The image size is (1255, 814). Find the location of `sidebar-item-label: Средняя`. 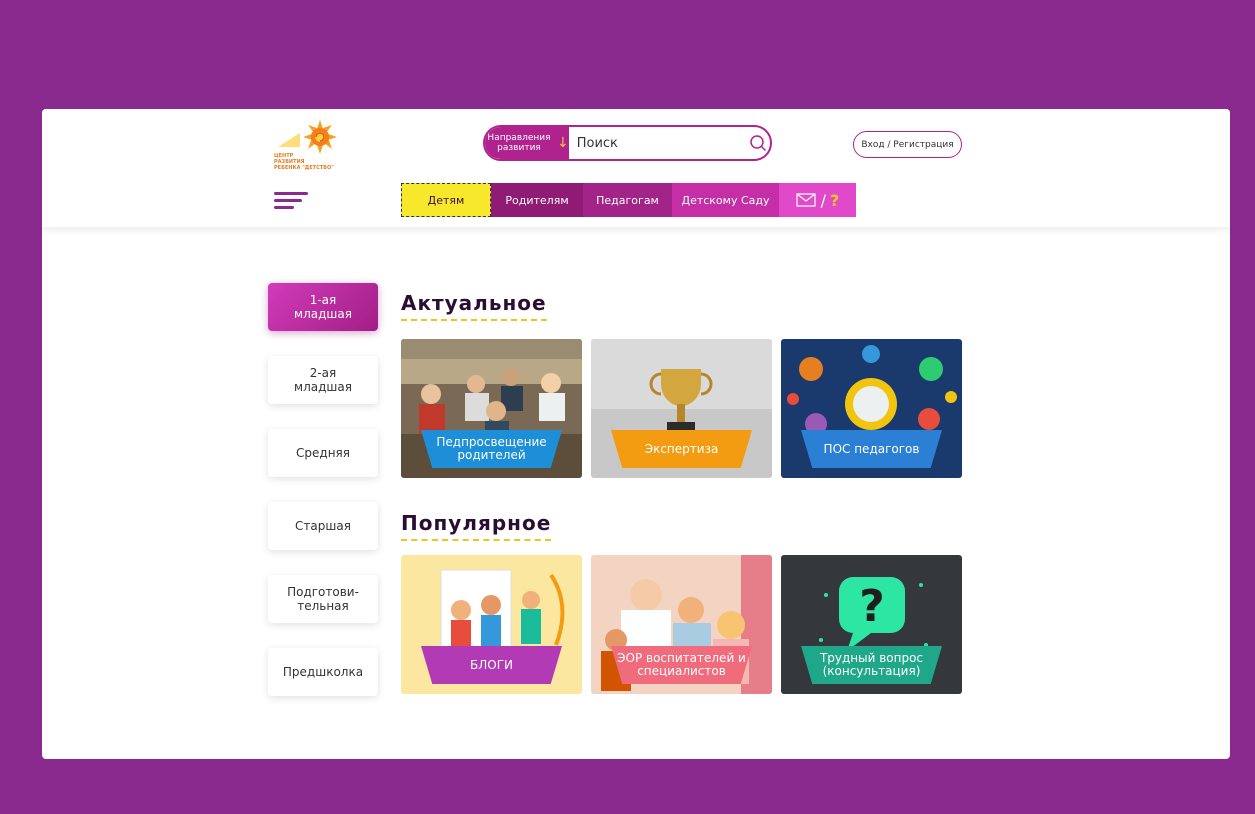

sidebar-item-label: Средняя is located at coordinates (323, 453).